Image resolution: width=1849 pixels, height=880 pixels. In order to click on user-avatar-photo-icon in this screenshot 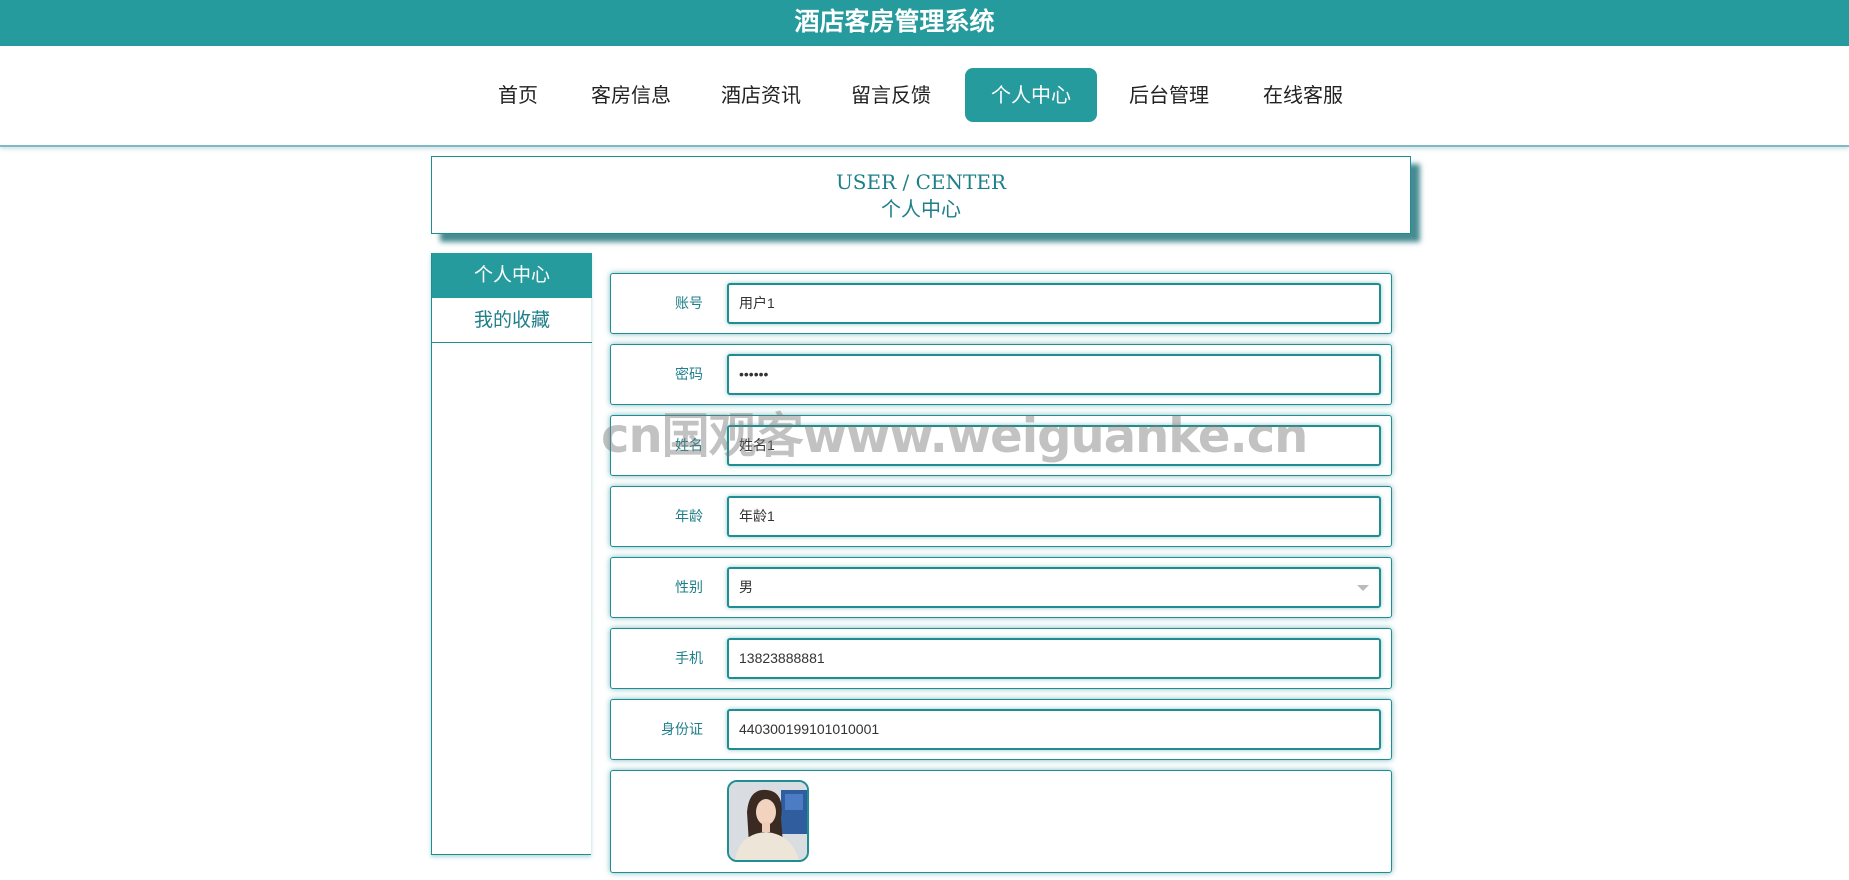, I will do `click(768, 821)`.